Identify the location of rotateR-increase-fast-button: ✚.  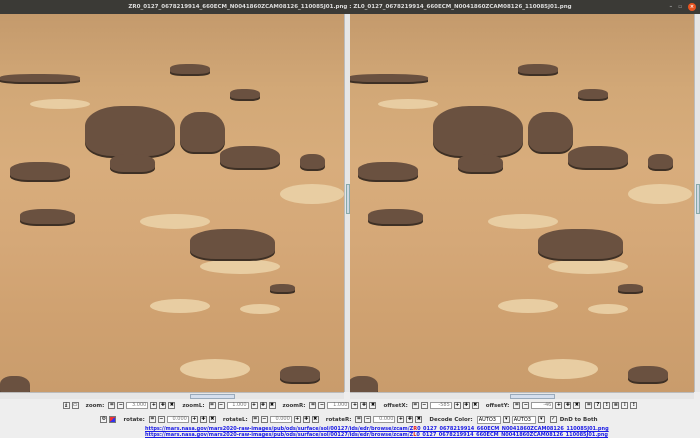
(410, 419).